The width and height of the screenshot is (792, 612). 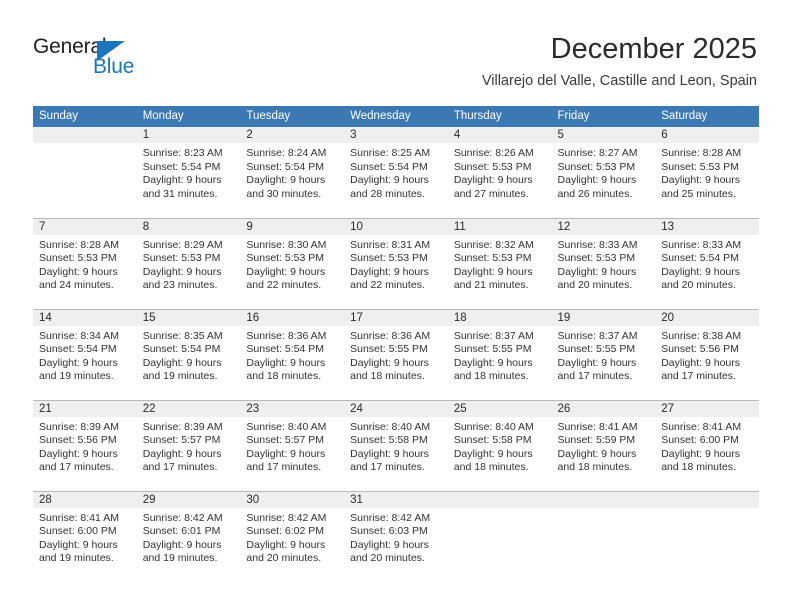 What do you see at coordinates (286, 335) in the screenshot?
I see `sunrise-time: Sunrise: 8:36 AM` at bounding box center [286, 335].